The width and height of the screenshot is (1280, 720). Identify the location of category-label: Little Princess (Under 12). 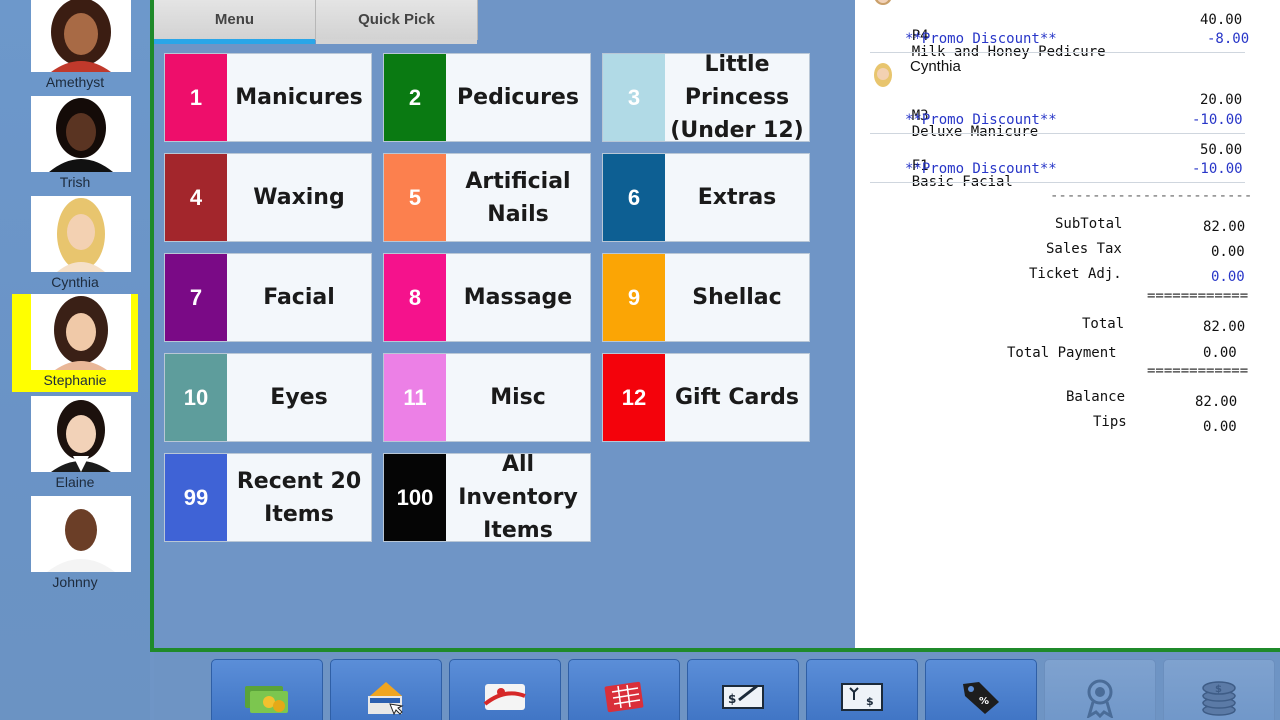
(737, 97).